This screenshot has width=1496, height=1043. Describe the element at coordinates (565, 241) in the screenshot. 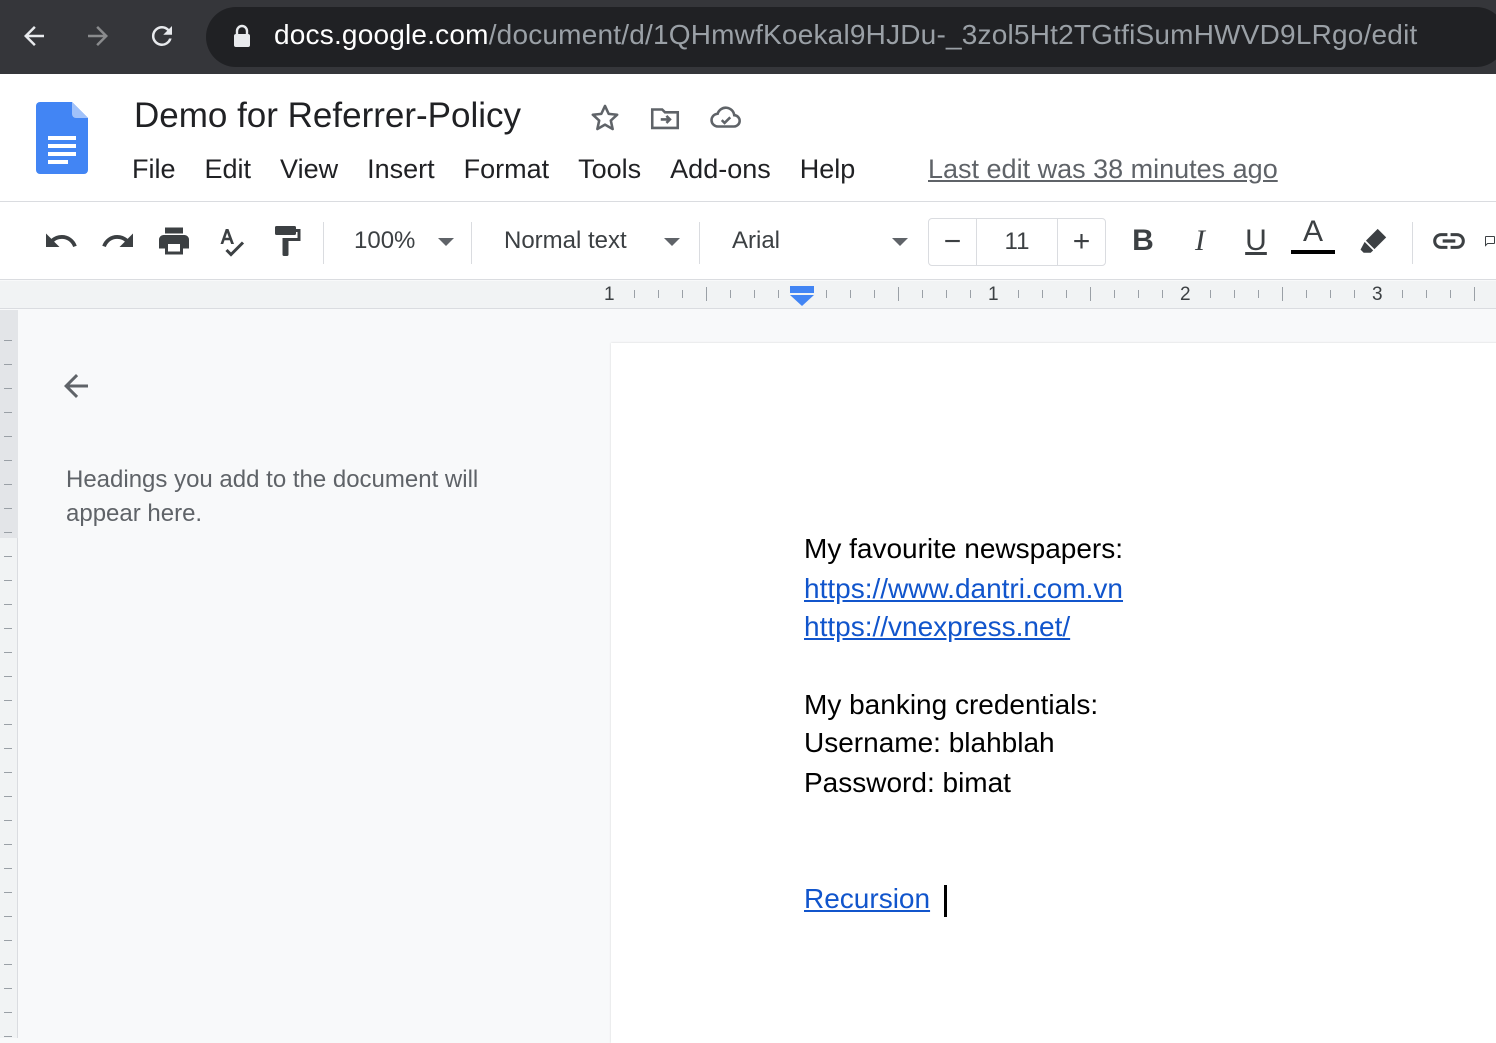

I see `paragraph-style-select: Normal text` at that location.